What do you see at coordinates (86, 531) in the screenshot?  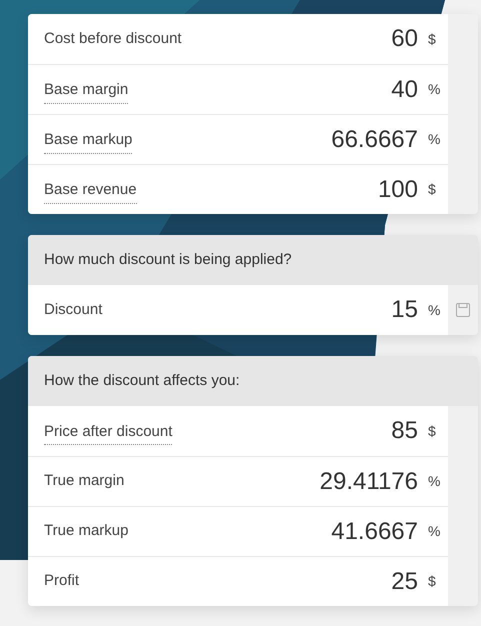 I see `field-label: True markup` at bounding box center [86, 531].